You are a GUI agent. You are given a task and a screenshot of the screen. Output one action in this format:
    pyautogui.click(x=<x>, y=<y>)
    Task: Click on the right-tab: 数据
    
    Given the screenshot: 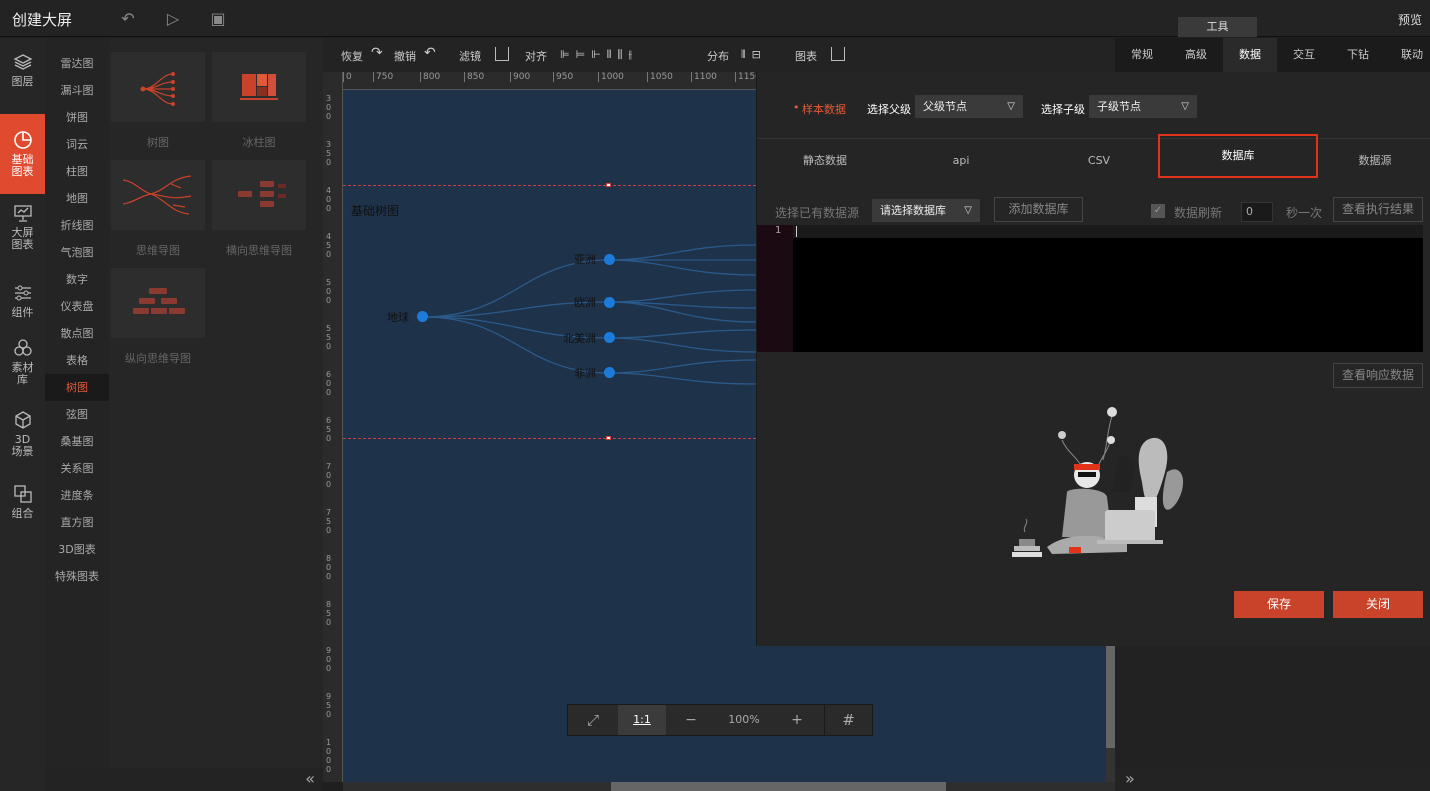 What is the action you would take?
    pyautogui.click(x=1250, y=55)
    